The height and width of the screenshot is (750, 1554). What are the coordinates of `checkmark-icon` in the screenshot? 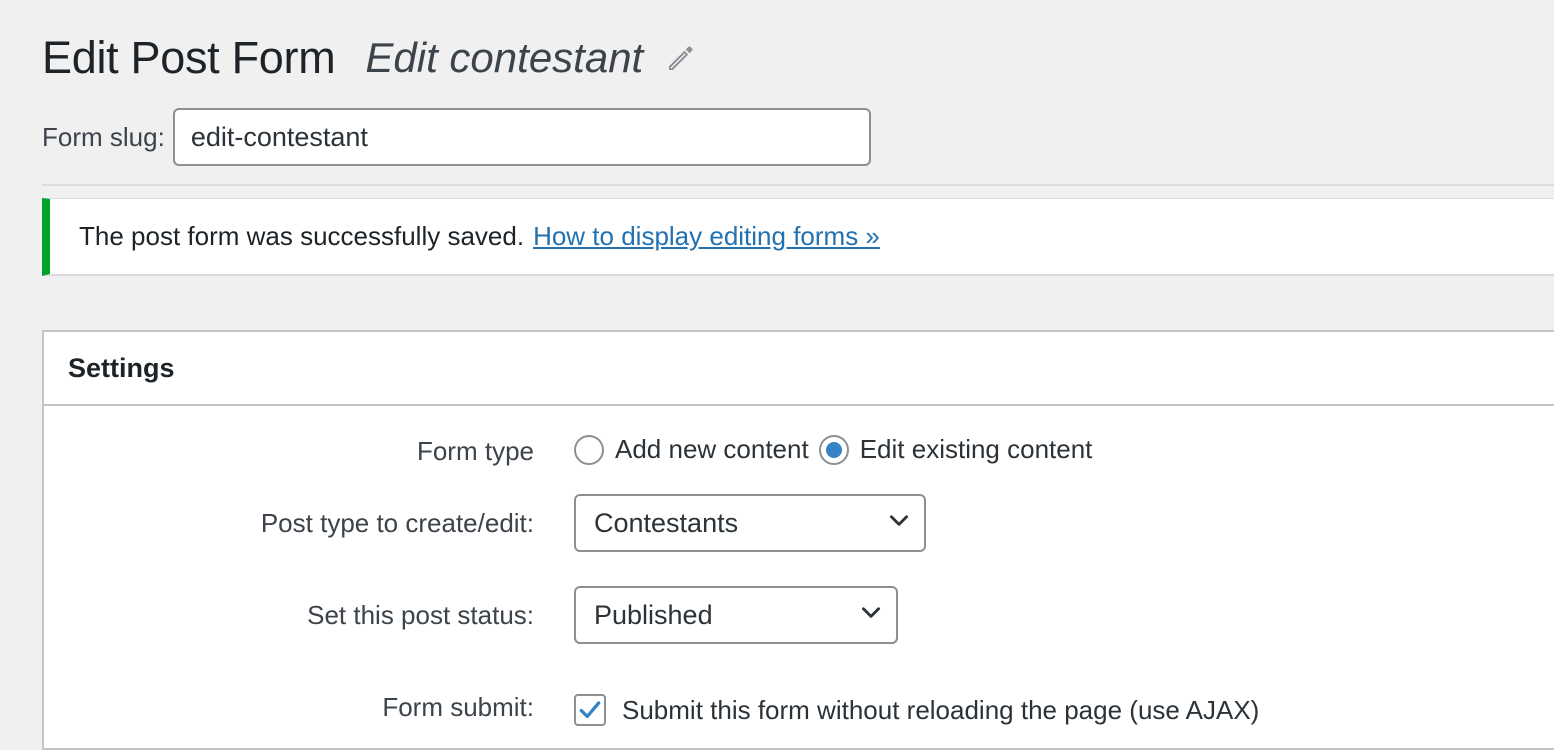 It's located at (590, 710).